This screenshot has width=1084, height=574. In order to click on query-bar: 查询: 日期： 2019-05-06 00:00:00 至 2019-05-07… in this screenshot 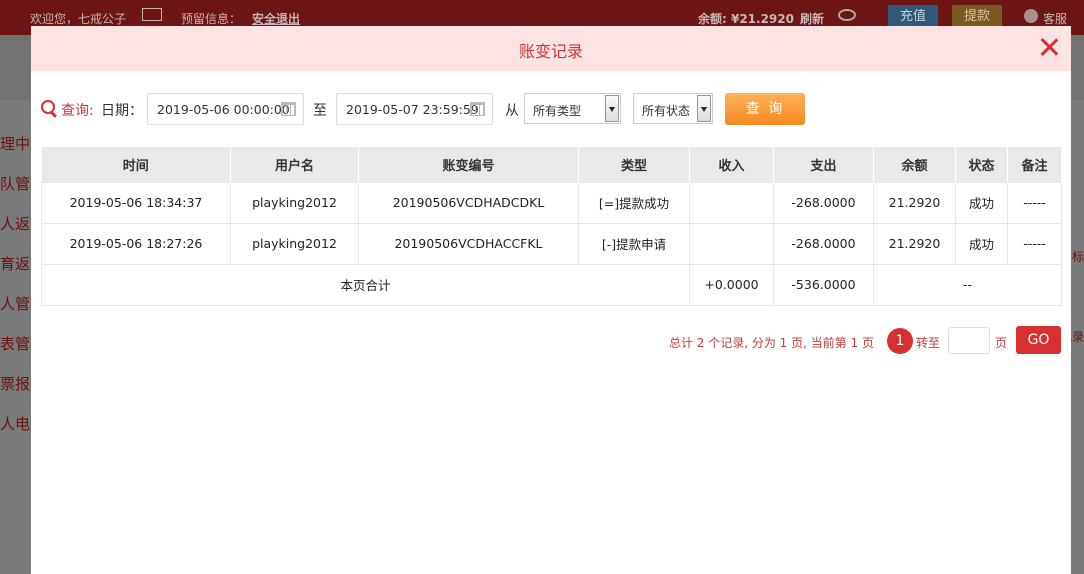, I will do `click(549, 109)`.